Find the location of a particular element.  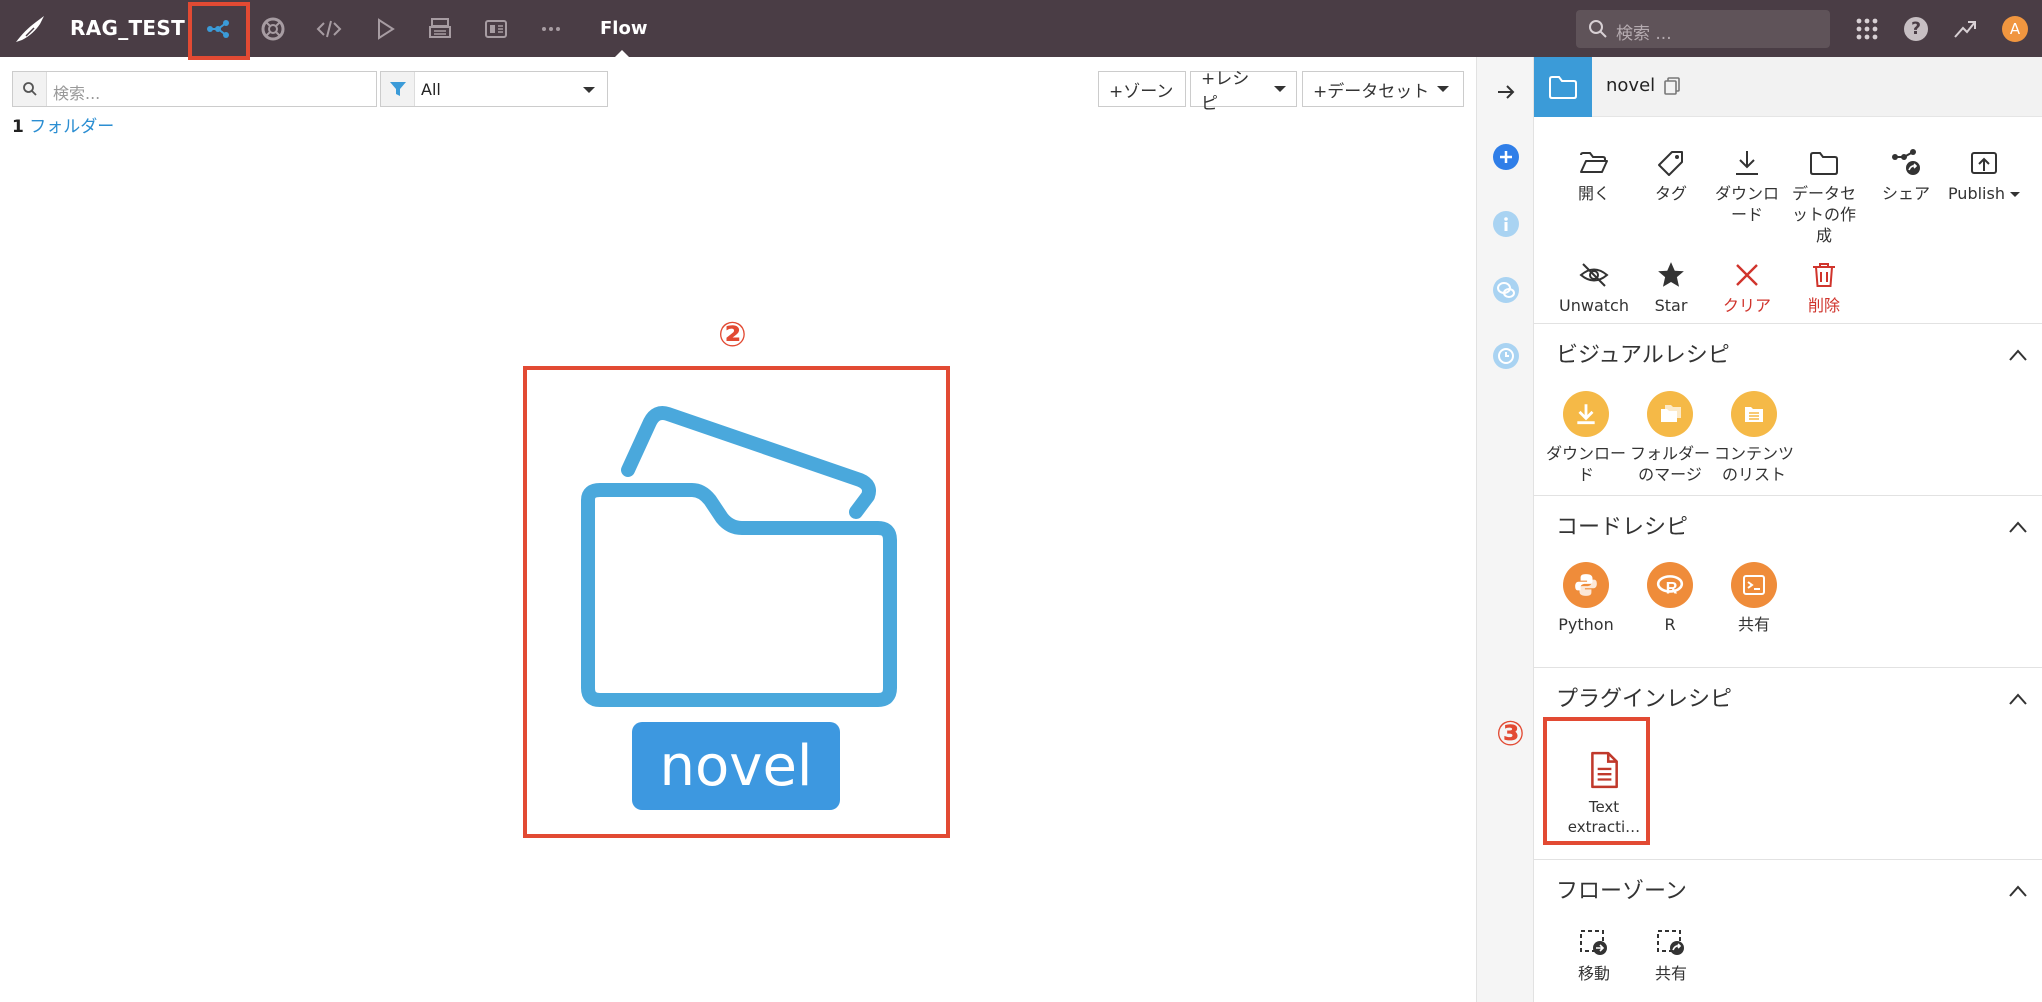

collapse-arrow-icon is located at coordinates (1506, 92).